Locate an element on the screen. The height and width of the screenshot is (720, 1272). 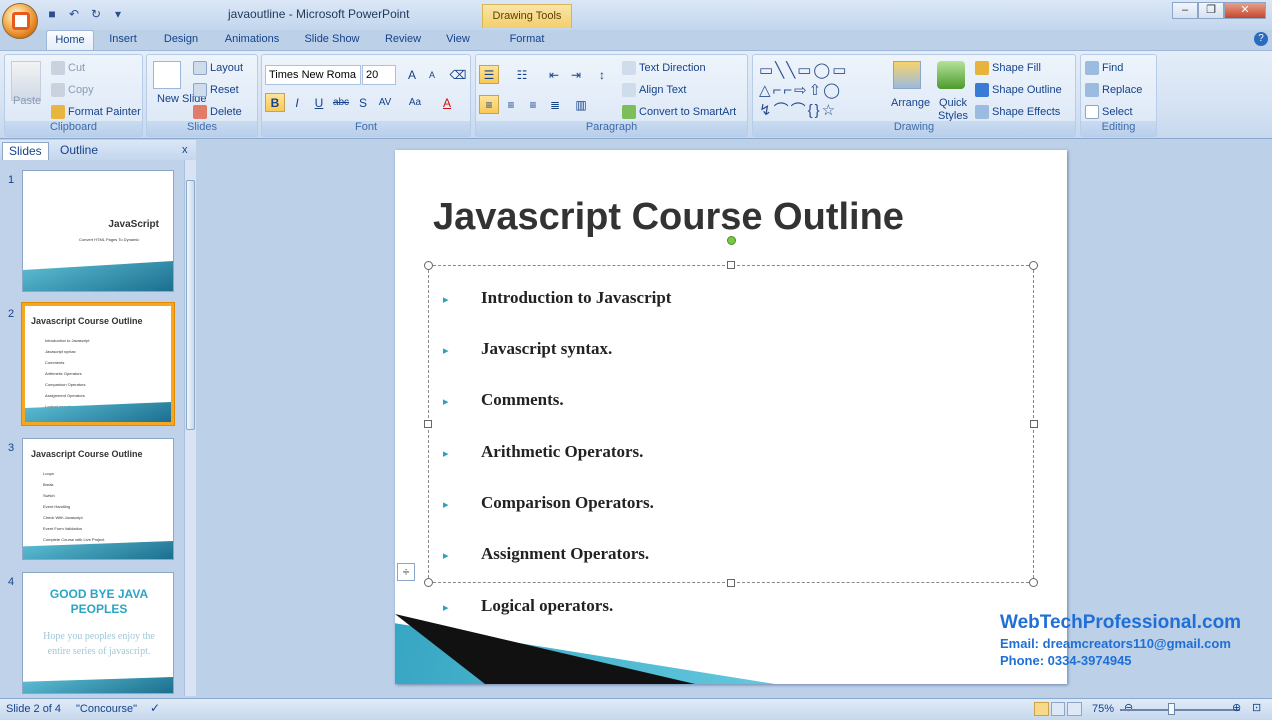
align-left-icon: ≡ is located at coordinates (489, 104).